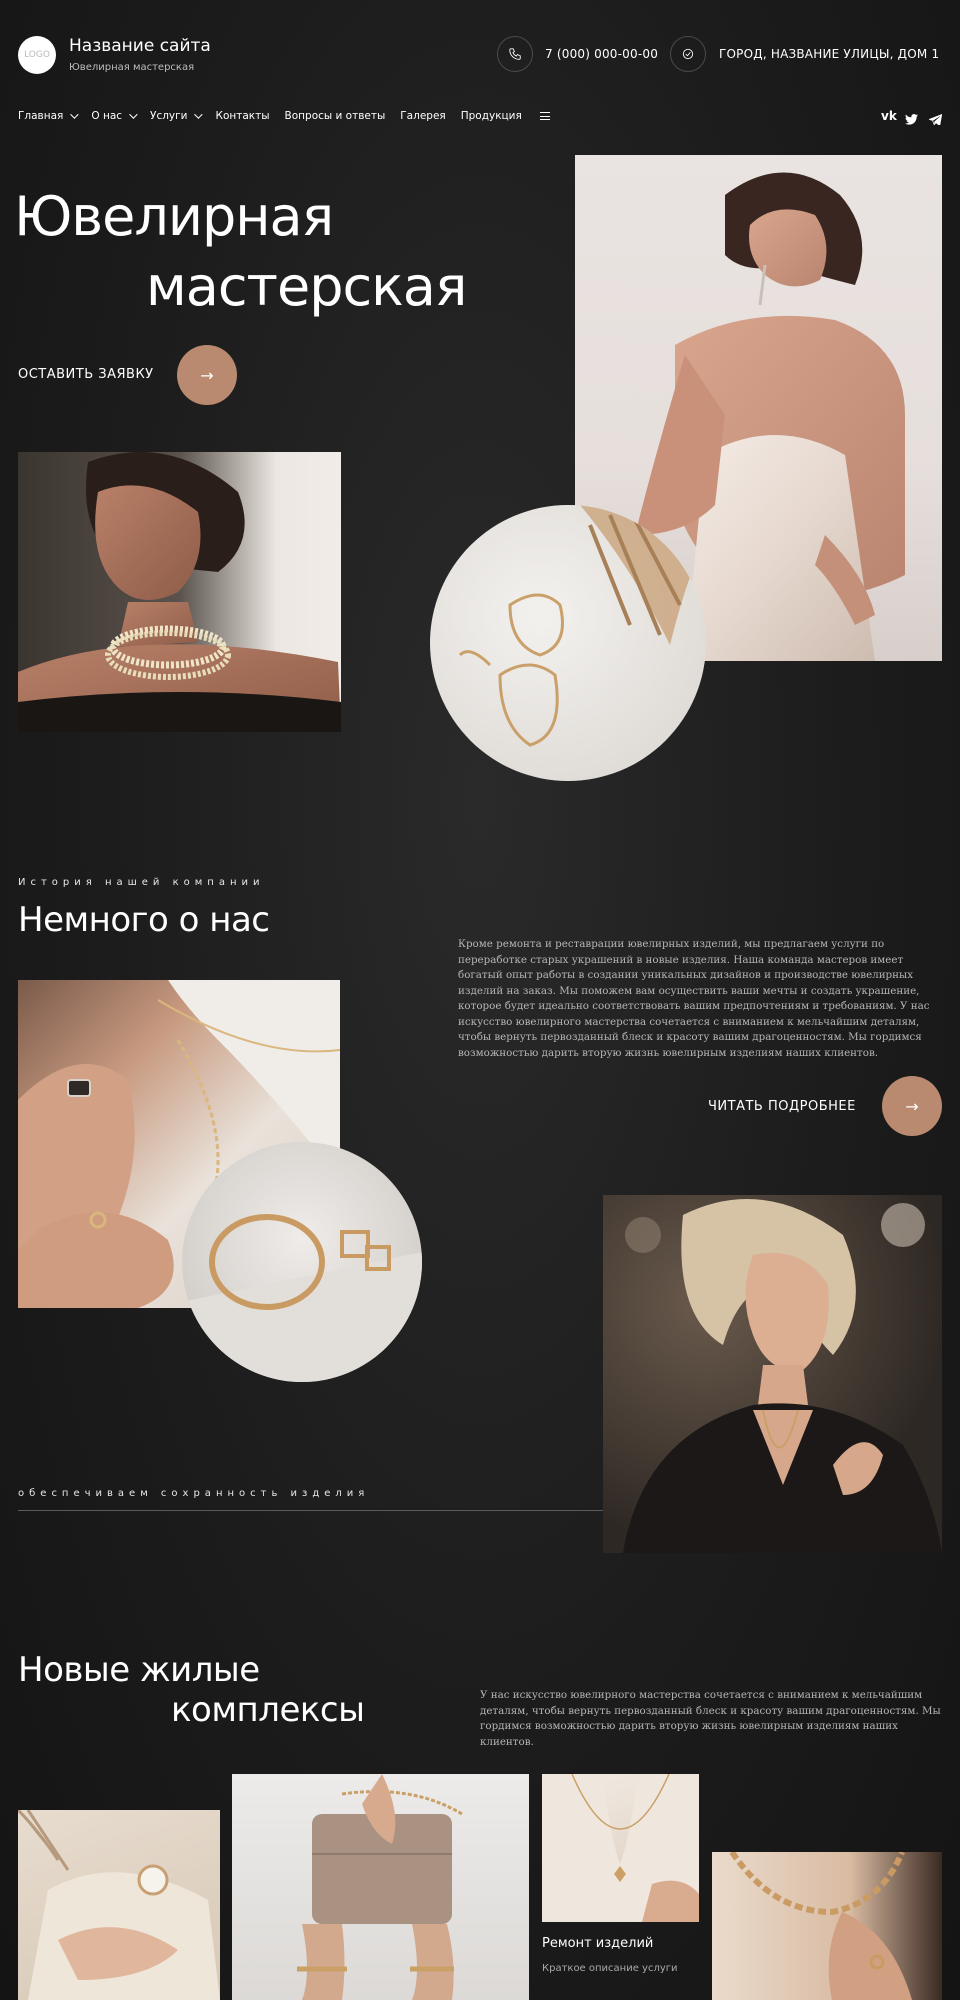 The image size is (960, 2000). I want to click on divider, so click(310, 1510).